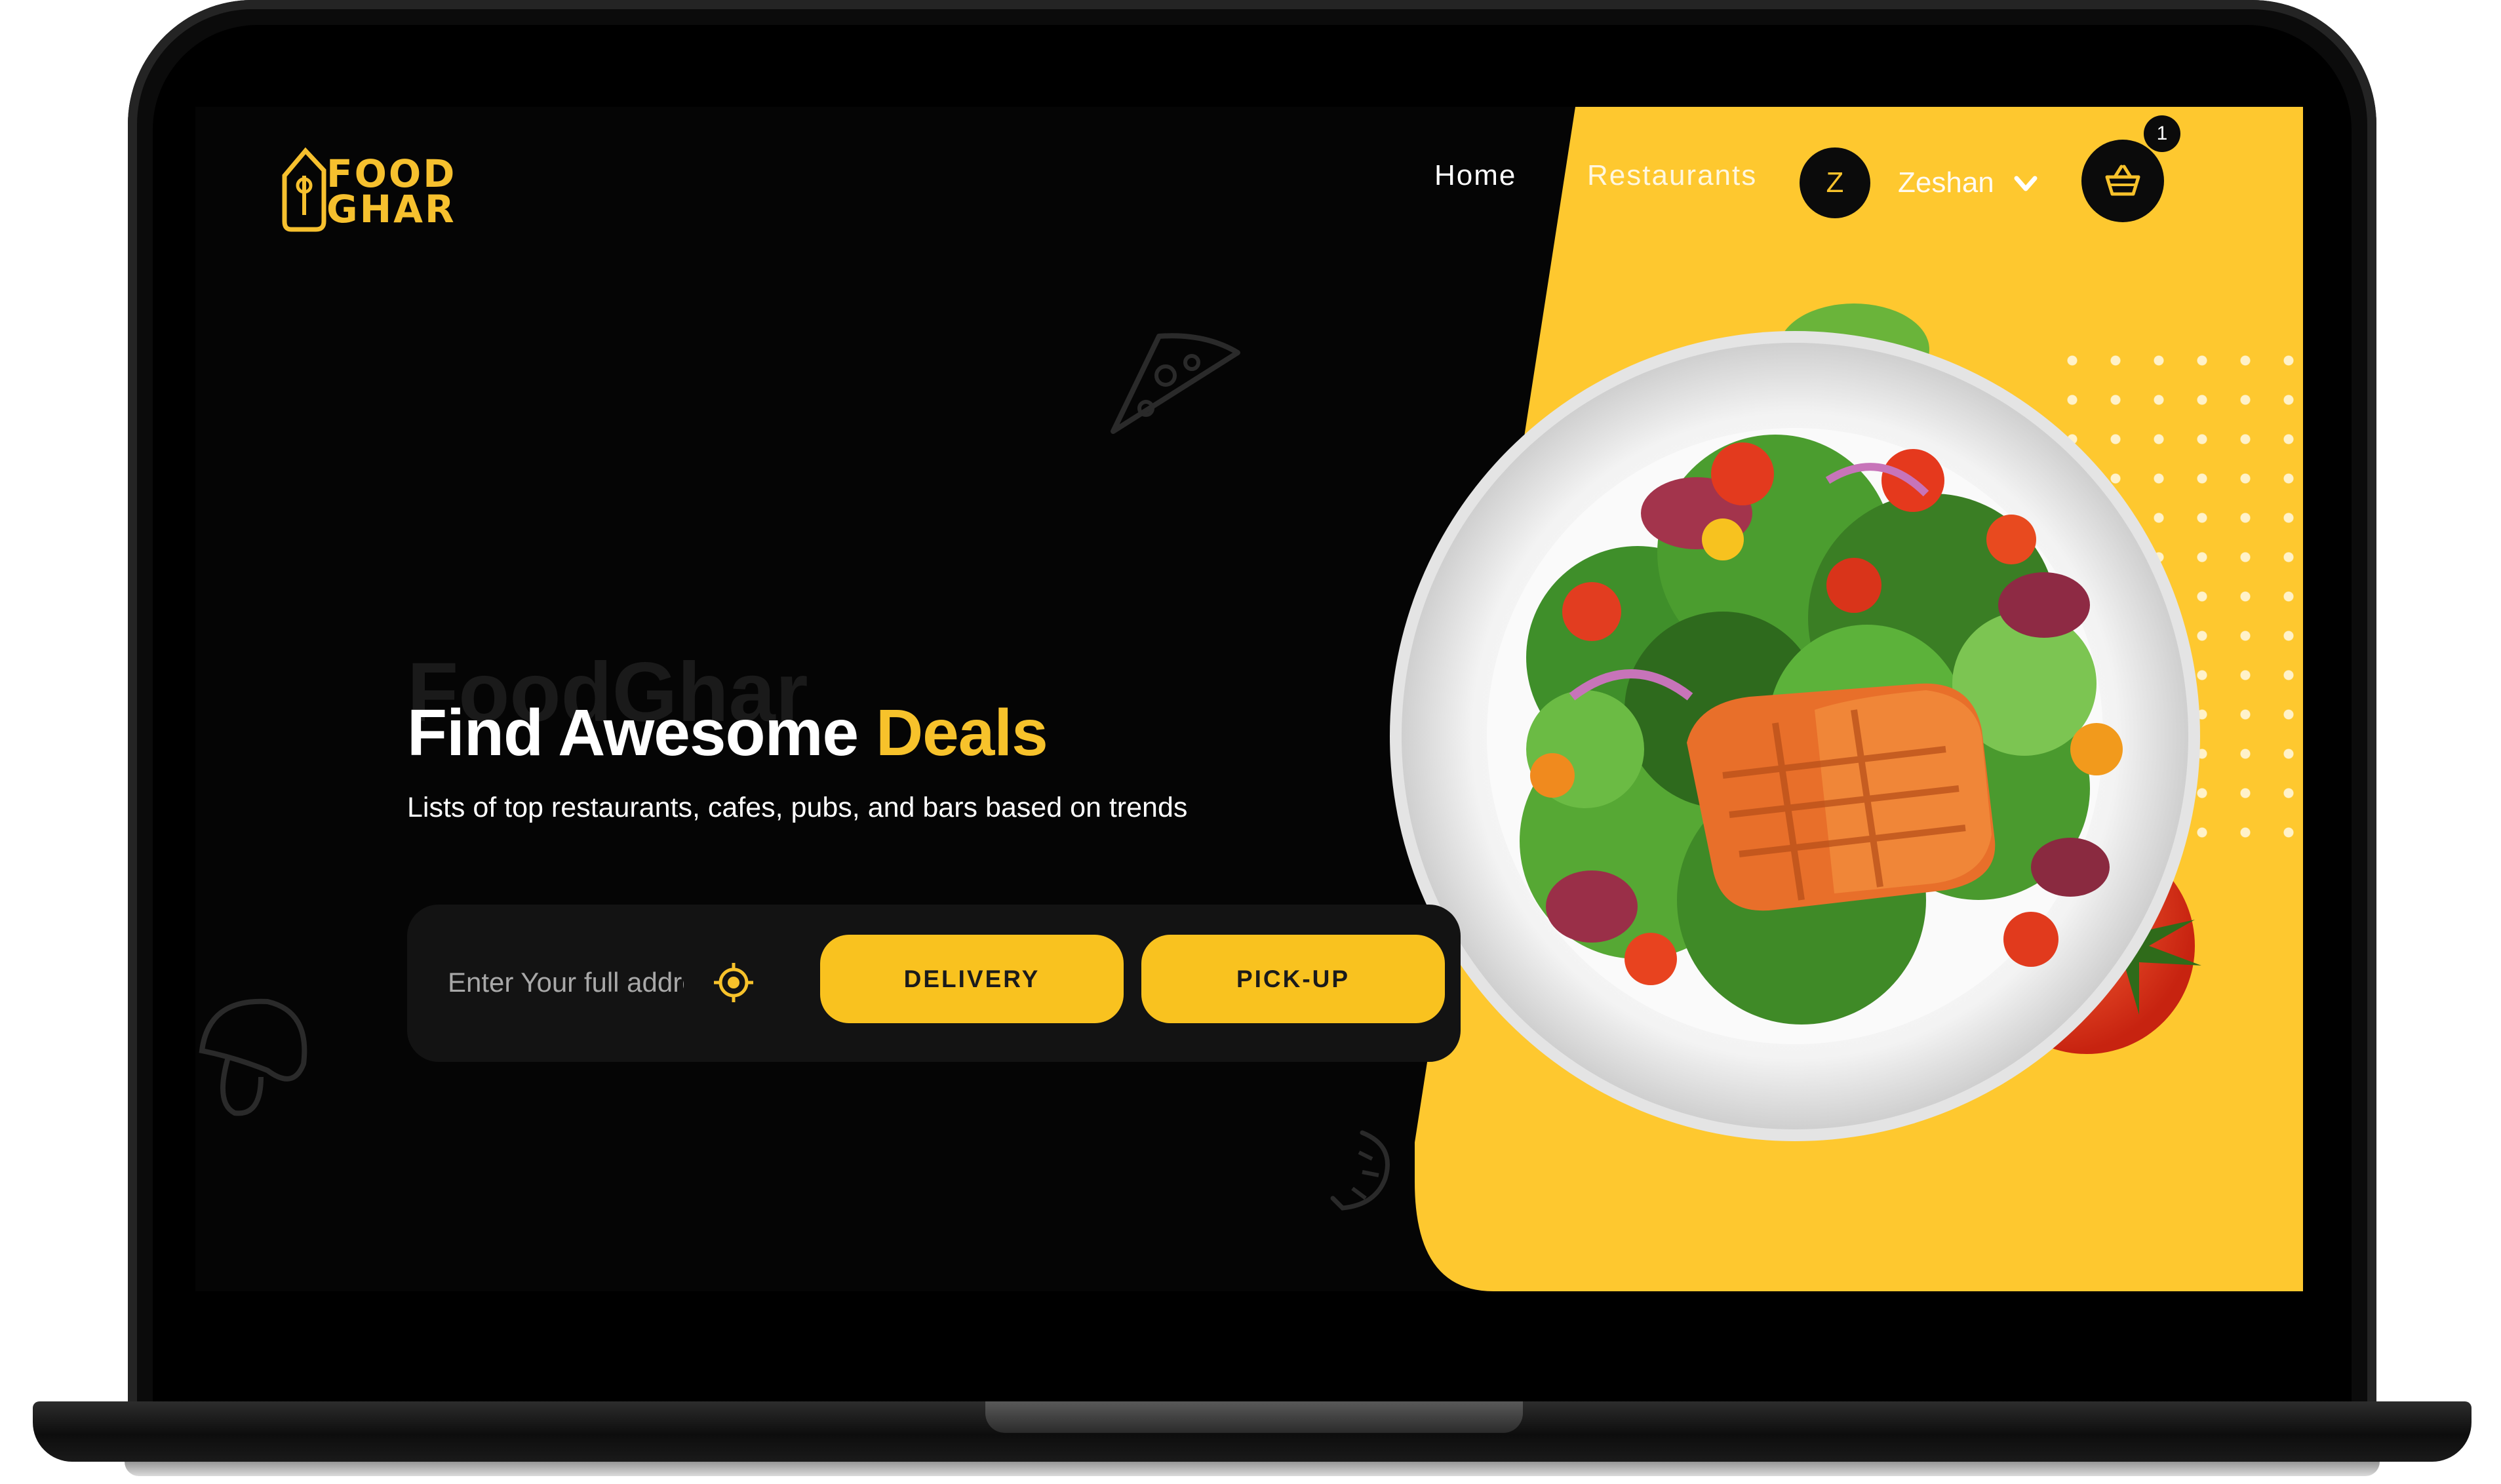  Describe the element at coordinates (733, 982) in the screenshot. I see `crosshair-location-icon` at that location.